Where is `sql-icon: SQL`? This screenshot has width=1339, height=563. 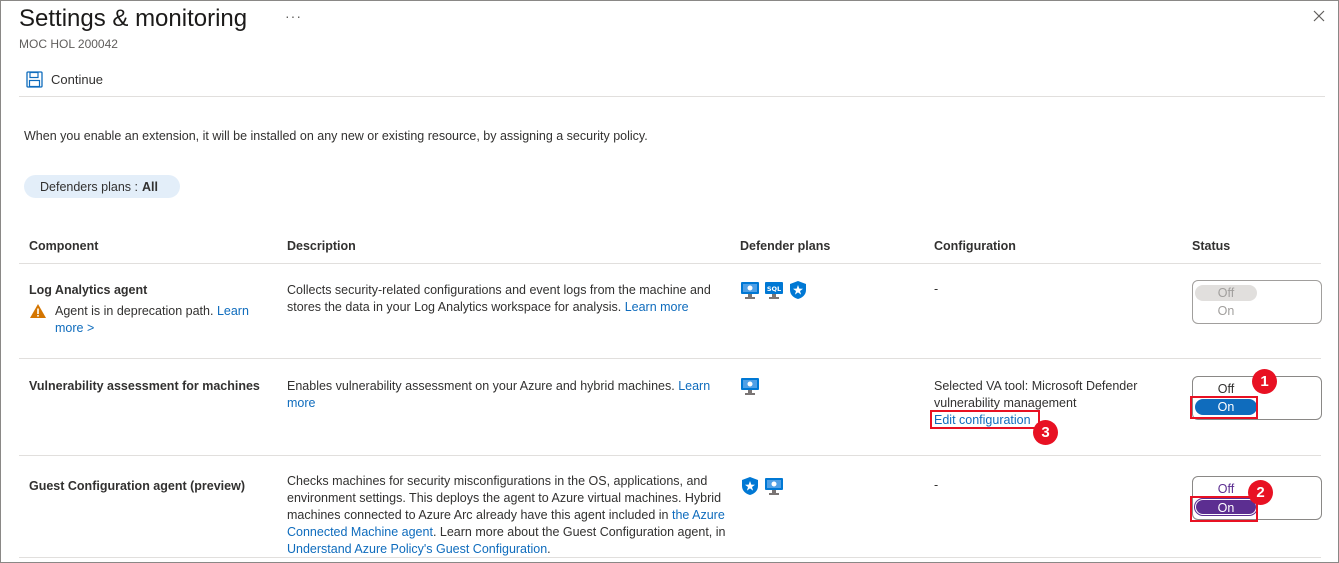
sql-icon: SQL is located at coordinates (774, 290).